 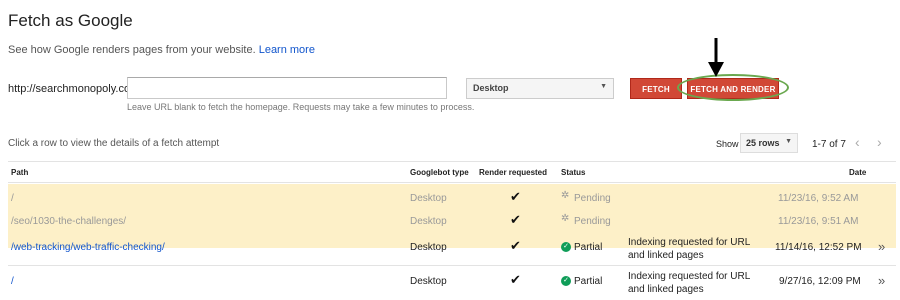 I want to click on fetch-button: FETCH, so click(x=656, y=88).